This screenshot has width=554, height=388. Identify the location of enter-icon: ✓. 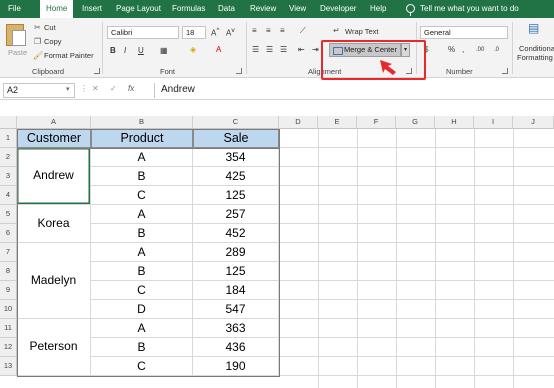
(113, 89).